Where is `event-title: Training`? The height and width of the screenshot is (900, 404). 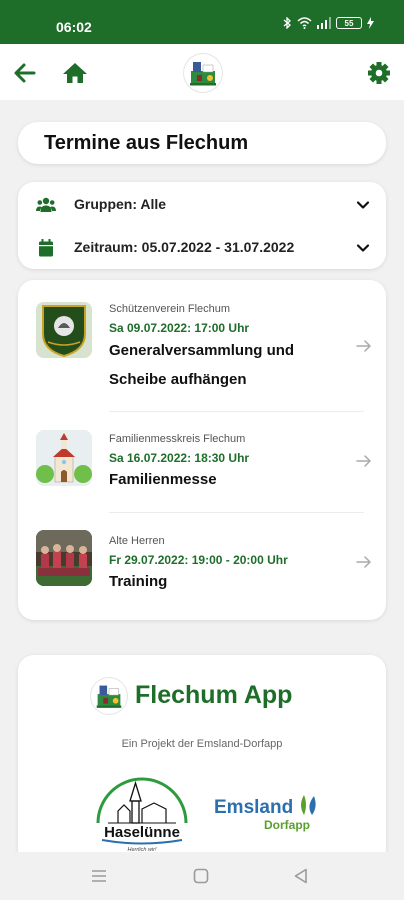
event-title: Training is located at coordinates (138, 581).